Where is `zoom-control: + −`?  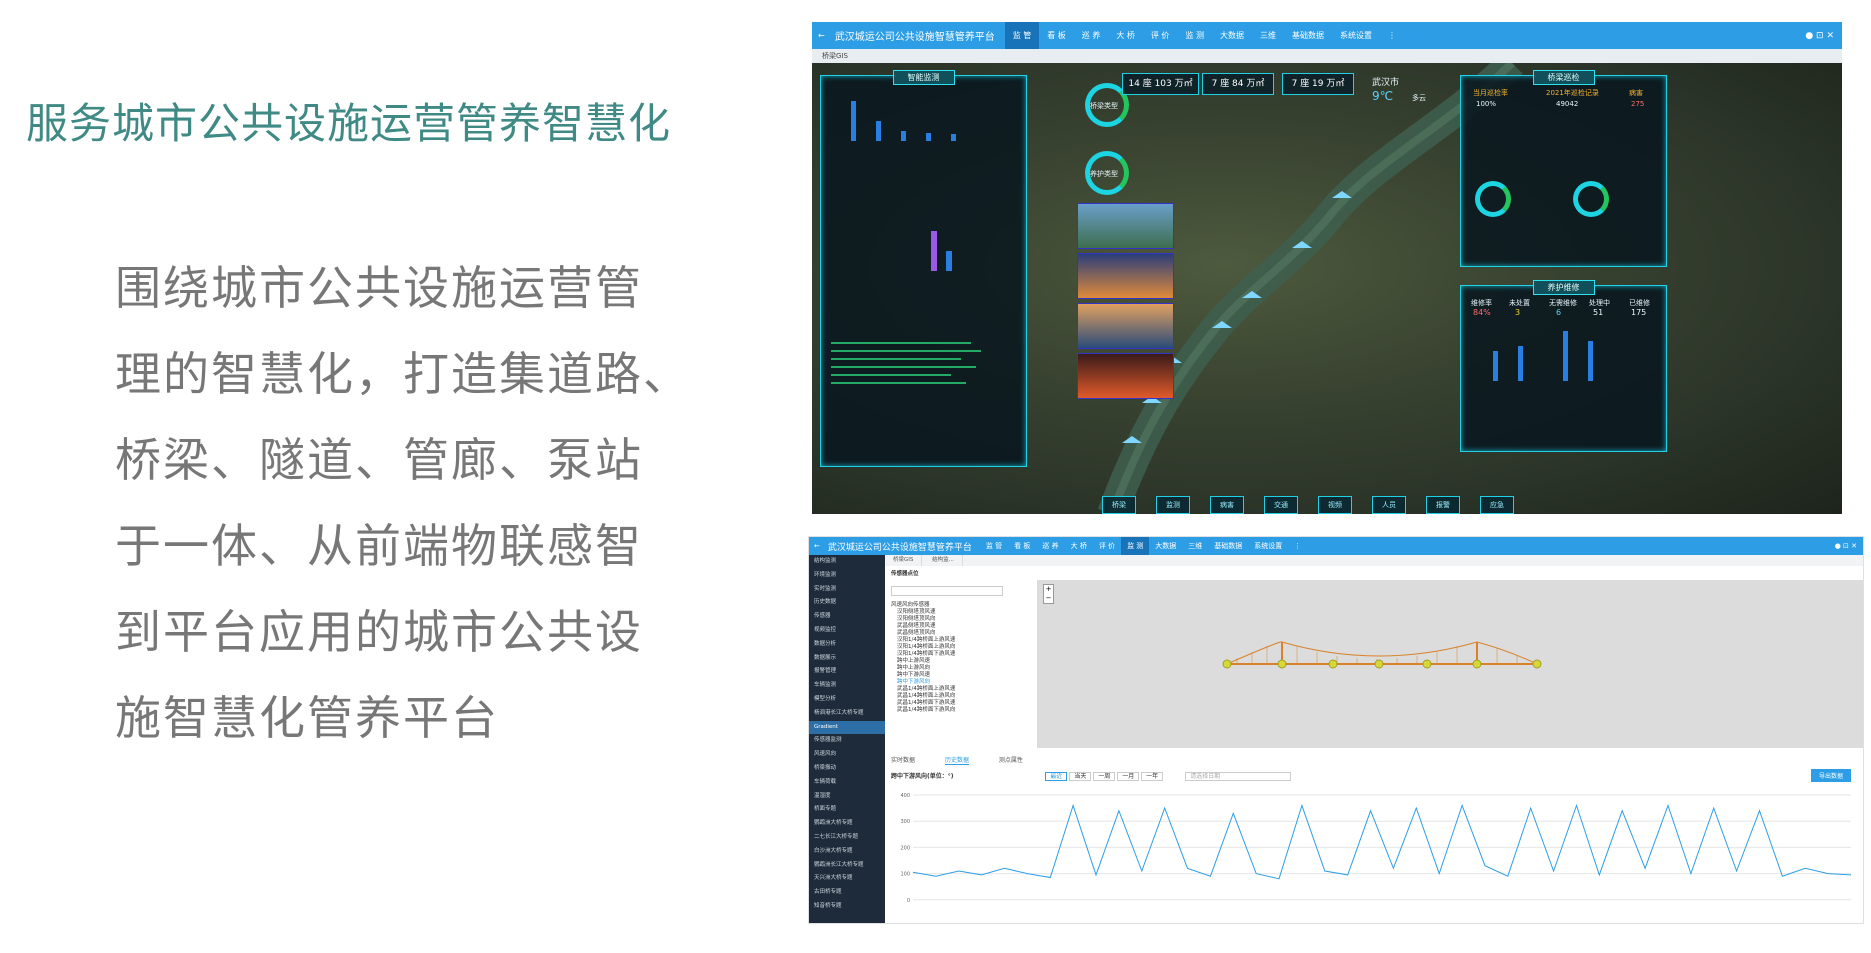 zoom-control: + − is located at coordinates (1048, 594).